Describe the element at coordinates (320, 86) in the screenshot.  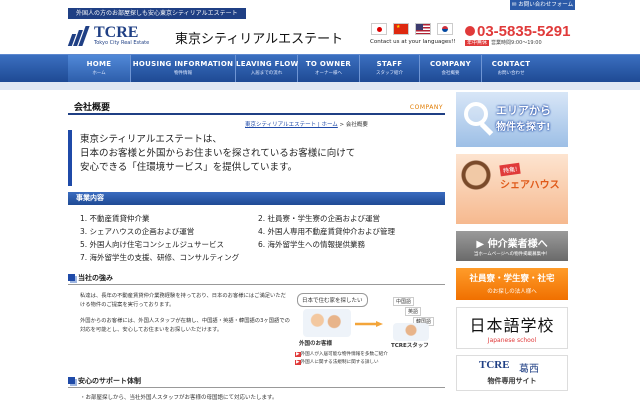
I see `nav-shadow-band` at that location.